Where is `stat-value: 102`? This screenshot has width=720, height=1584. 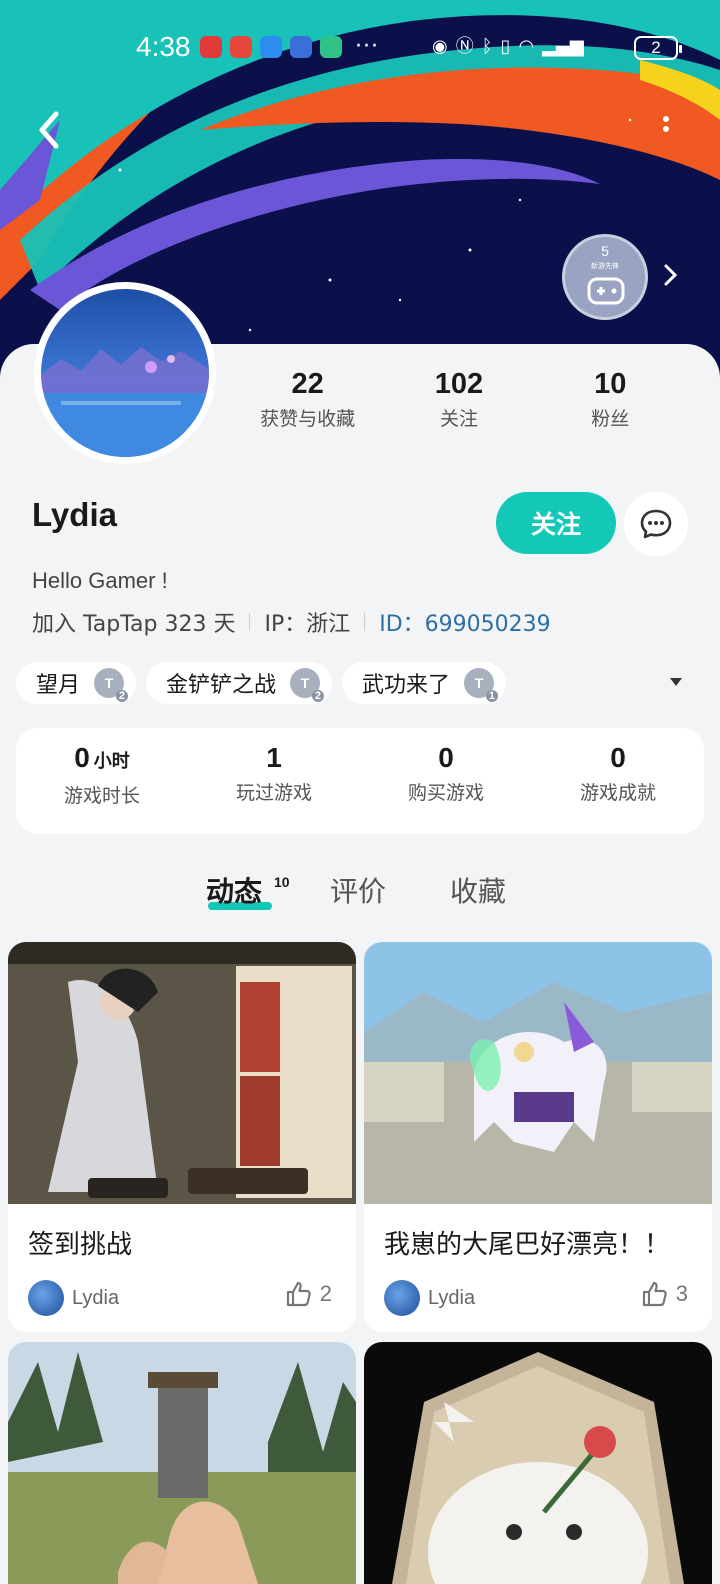 stat-value: 102 is located at coordinates (459, 384).